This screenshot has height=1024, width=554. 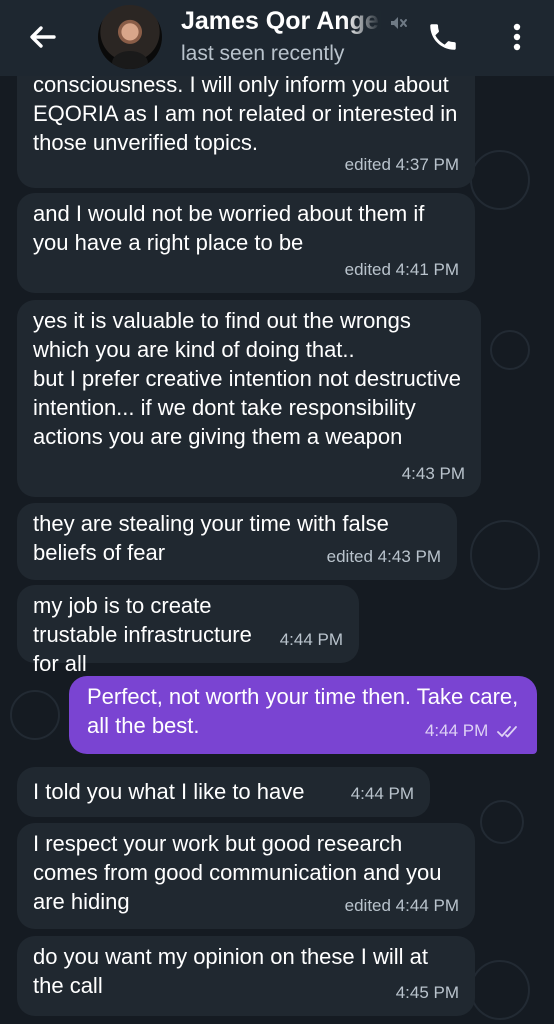 I want to click on back-arrow-icon, so click(x=43, y=37).